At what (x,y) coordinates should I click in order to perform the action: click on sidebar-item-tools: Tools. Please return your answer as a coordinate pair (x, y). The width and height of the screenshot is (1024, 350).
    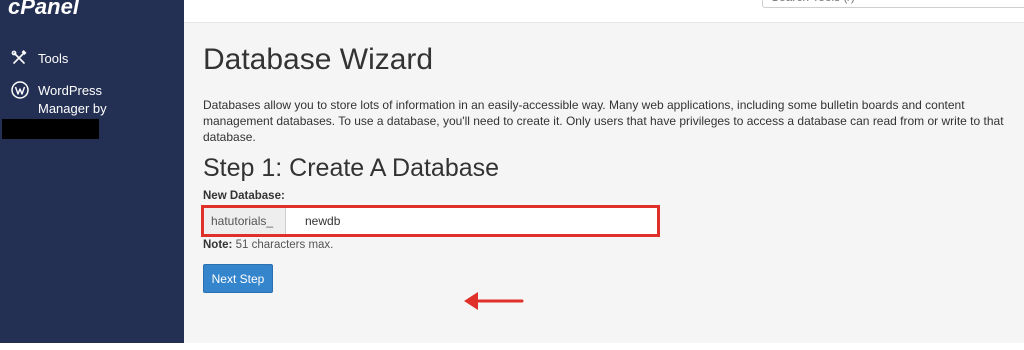
    Looking at the image, I should click on (91, 60).